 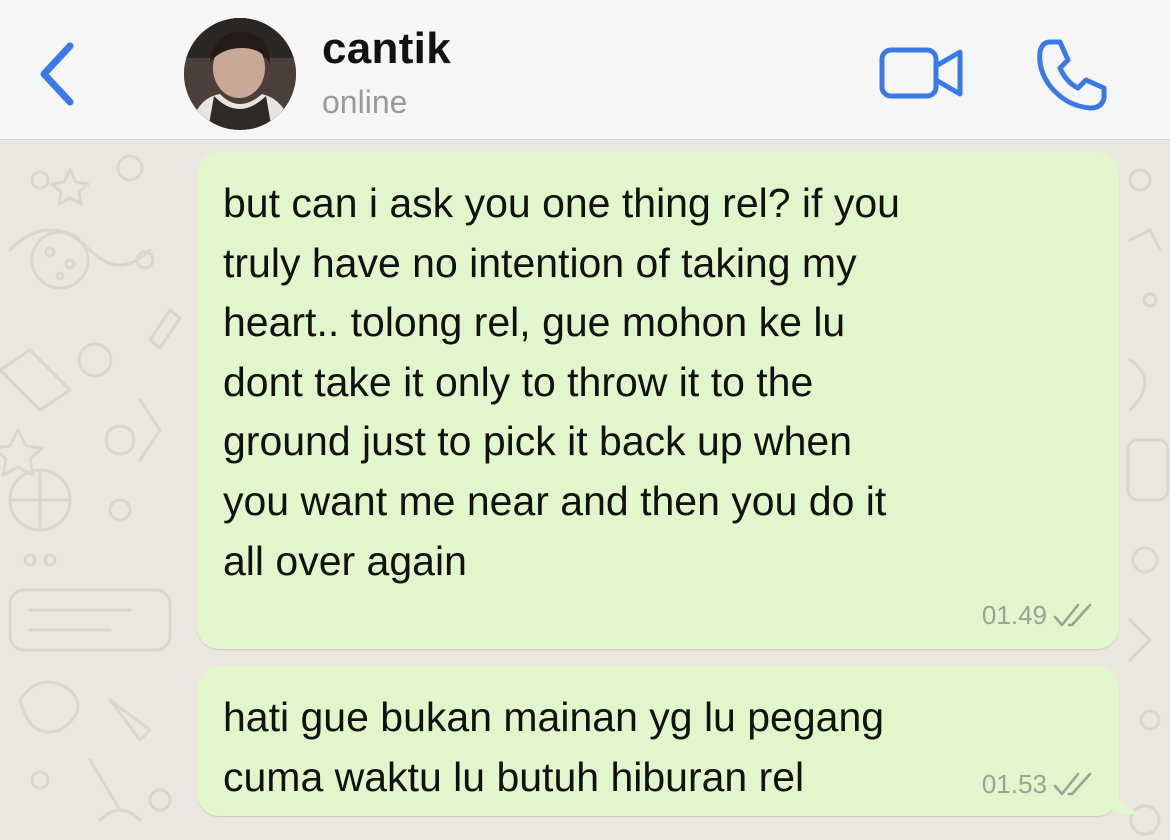 What do you see at coordinates (1014, 784) in the screenshot?
I see `message-time: 01.53` at bounding box center [1014, 784].